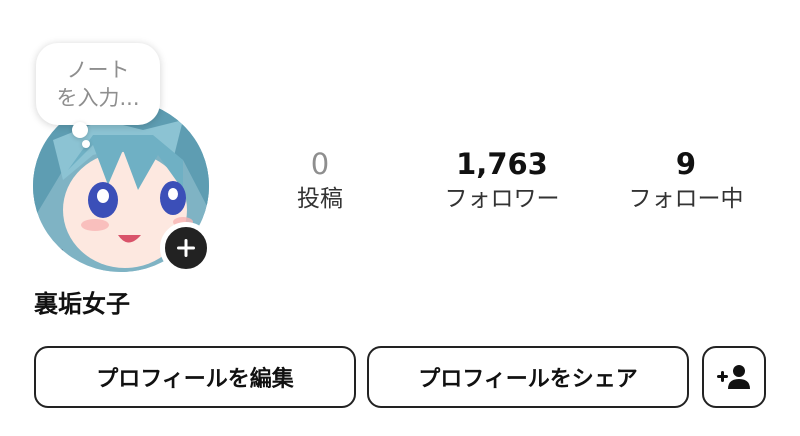 This screenshot has height=436, width=800. I want to click on stat-posts: 0 投稿, so click(320, 180).